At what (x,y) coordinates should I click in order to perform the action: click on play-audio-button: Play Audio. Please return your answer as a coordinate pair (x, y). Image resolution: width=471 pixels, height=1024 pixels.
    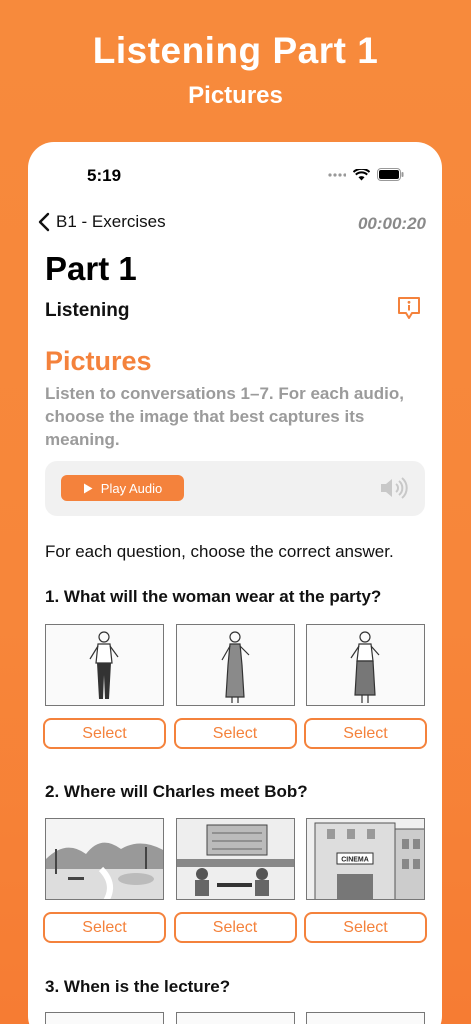
    Looking at the image, I should click on (122, 488).